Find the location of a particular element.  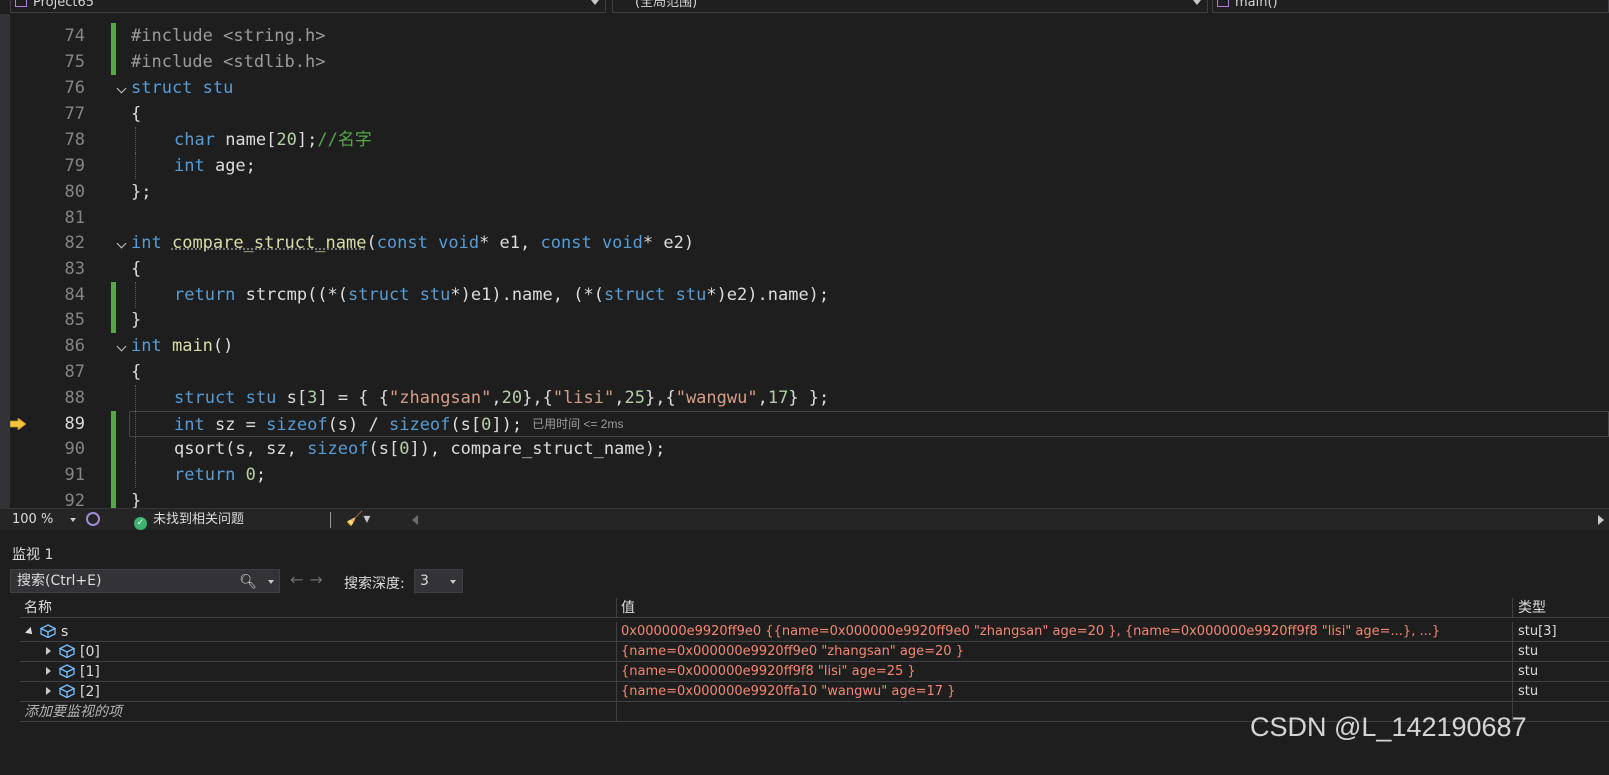

code-cleanup-brush-icon: 🧹▾ is located at coordinates (358, 519).